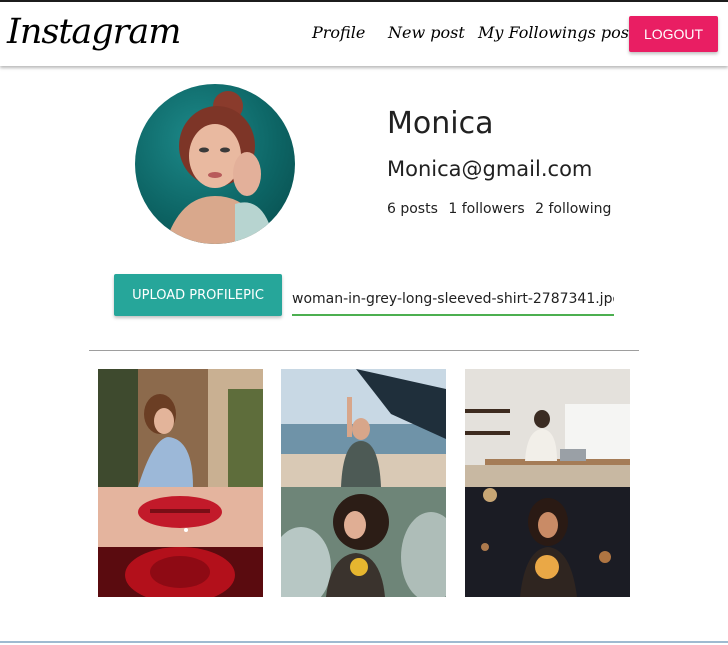 This screenshot has height=645, width=728. What do you see at coordinates (547, 542) in the screenshot?
I see `post-image-woman-lights` at bounding box center [547, 542].